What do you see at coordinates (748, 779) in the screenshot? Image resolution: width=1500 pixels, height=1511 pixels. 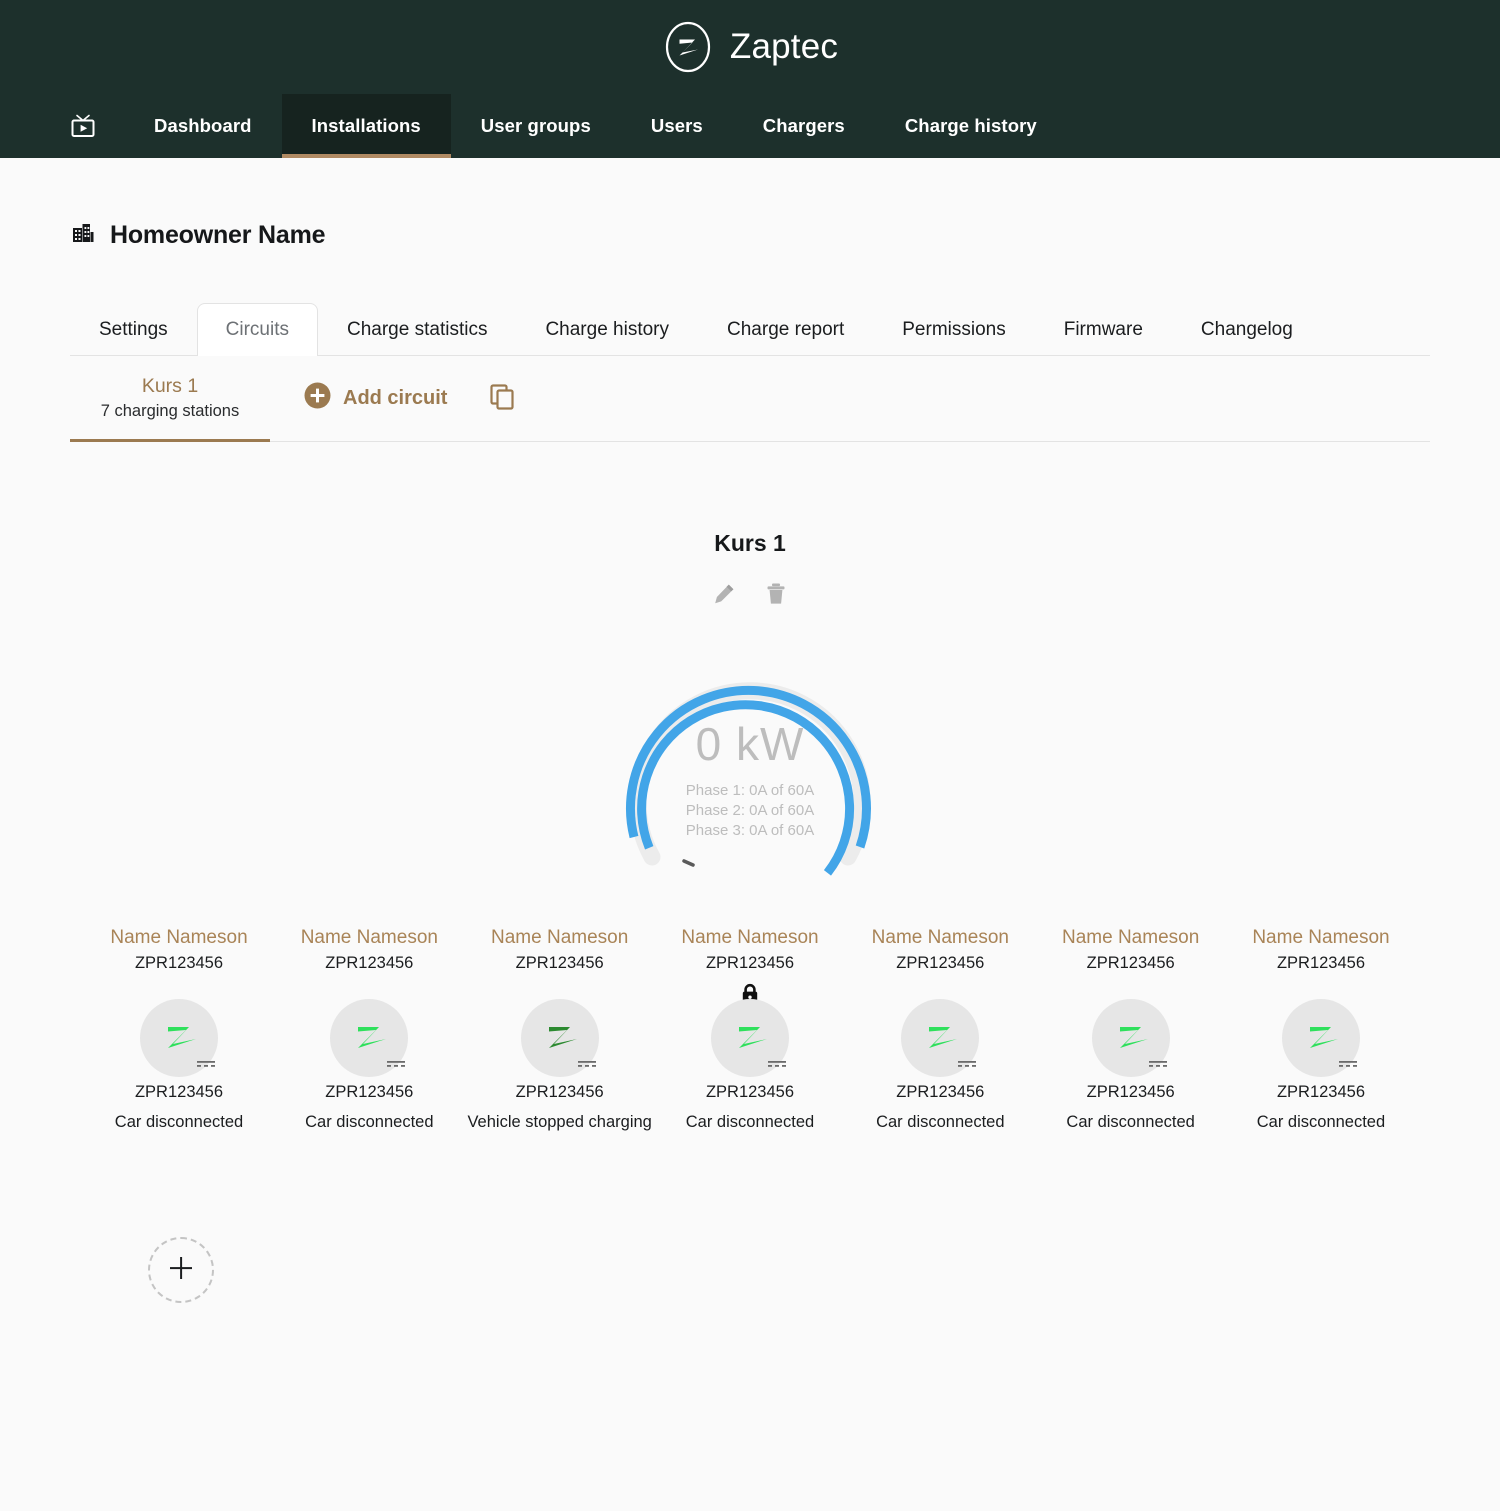 I see `gauge-arcs` at bounding box center [748, 779].